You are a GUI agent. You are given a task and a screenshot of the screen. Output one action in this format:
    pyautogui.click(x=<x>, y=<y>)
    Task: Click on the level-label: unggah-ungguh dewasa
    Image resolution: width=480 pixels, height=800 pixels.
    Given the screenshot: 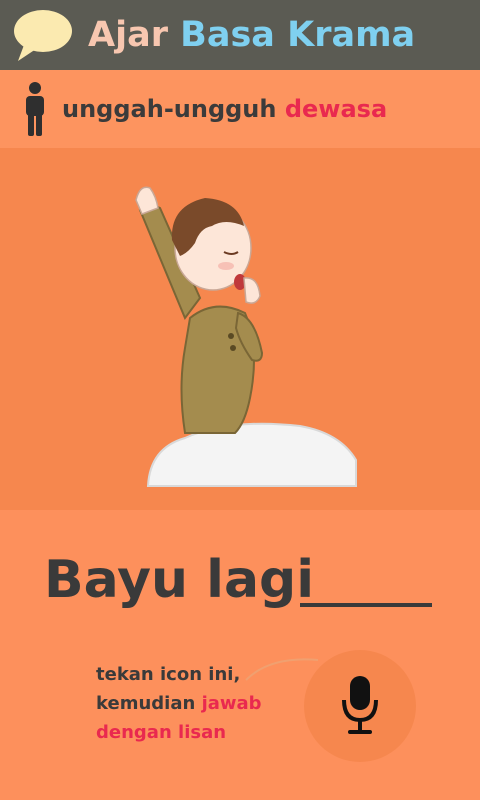 What is the action you would take?
    pyautogui.click(x=224, y=109)
    